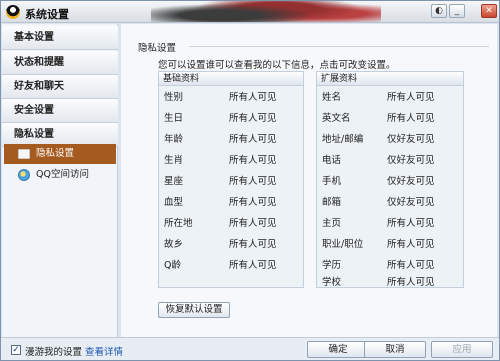  I want to click on restore-defaults-button: 恢复默认设置, so click(194, 310).